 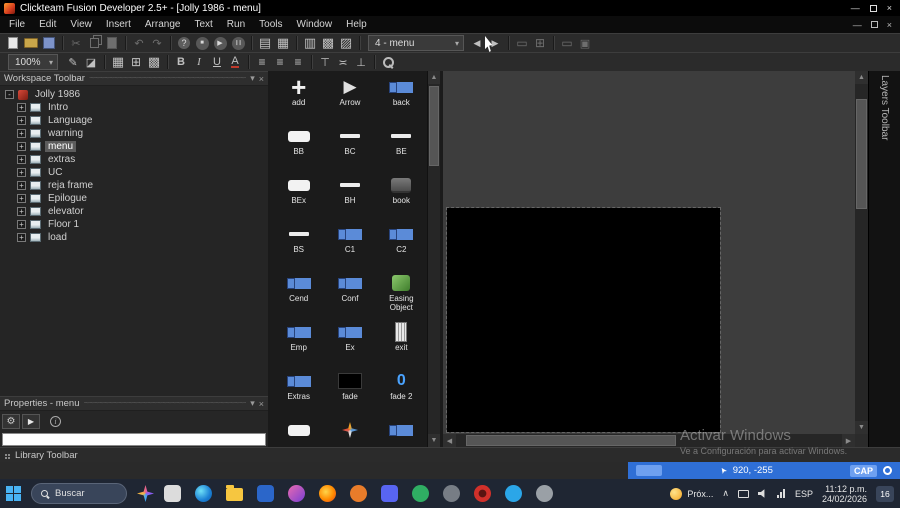 I want to click on taskbar-clock: 11:12 p.m. 24/02/2026, so click(x=844, y=494).